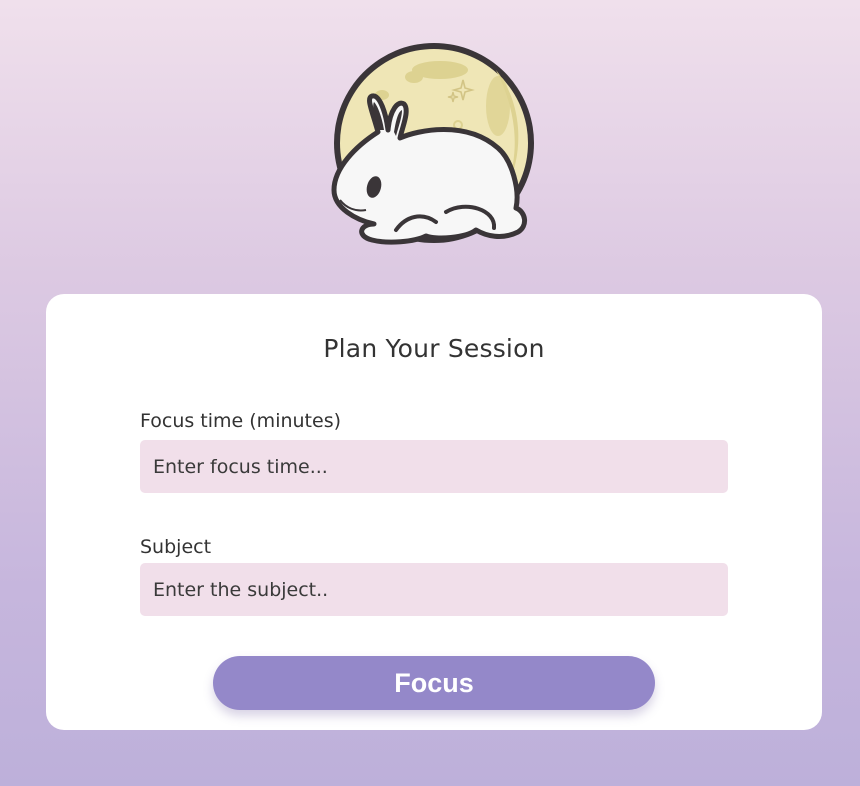 The width and height of the screenshot is (860, 786). Describe the element at coordinates (434, 348) in the screenshot. I see `form-title: Plan Your Session` at that location.